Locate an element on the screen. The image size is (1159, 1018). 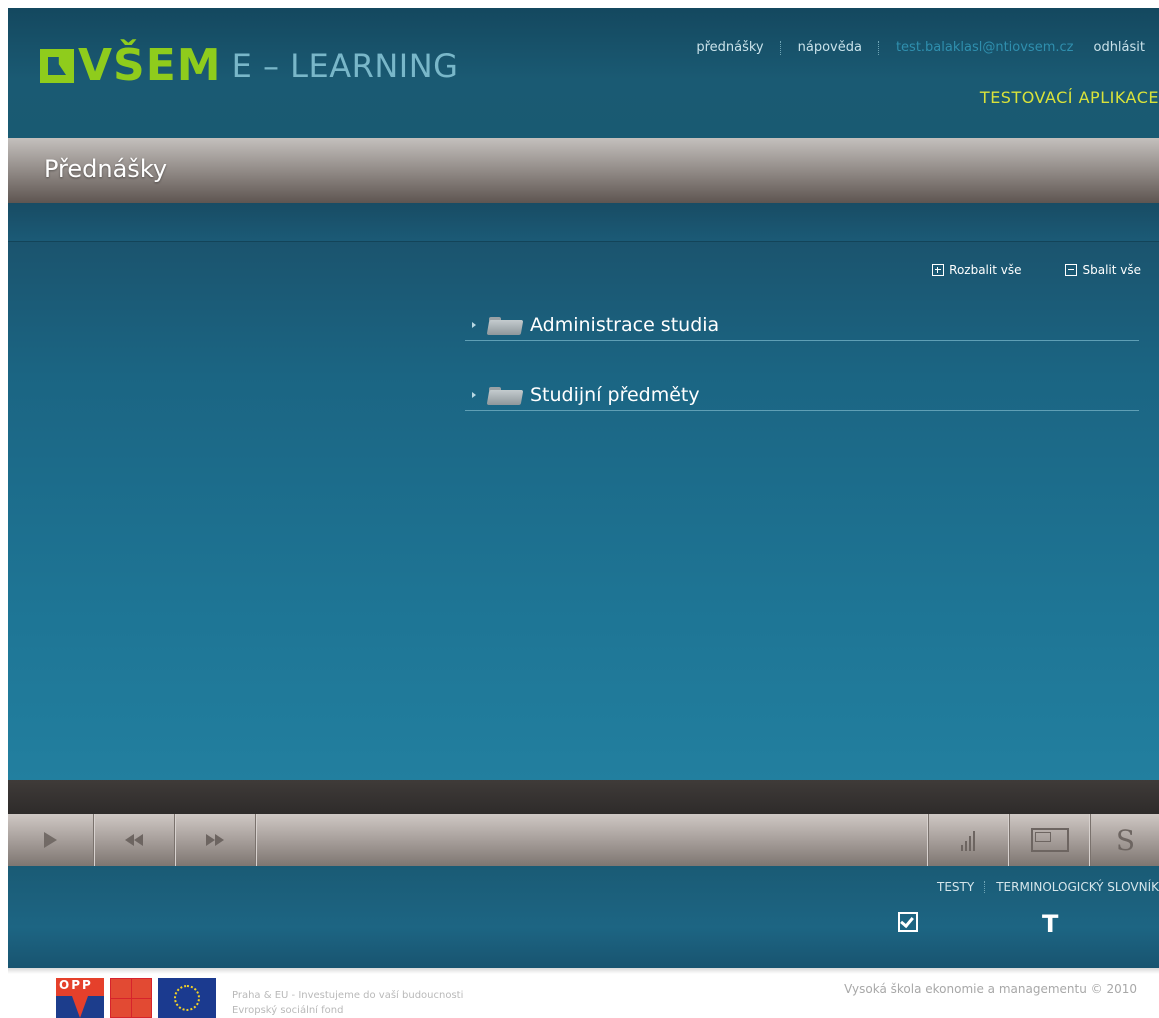
screen-layout-button is located at coordinates (1049, 840).